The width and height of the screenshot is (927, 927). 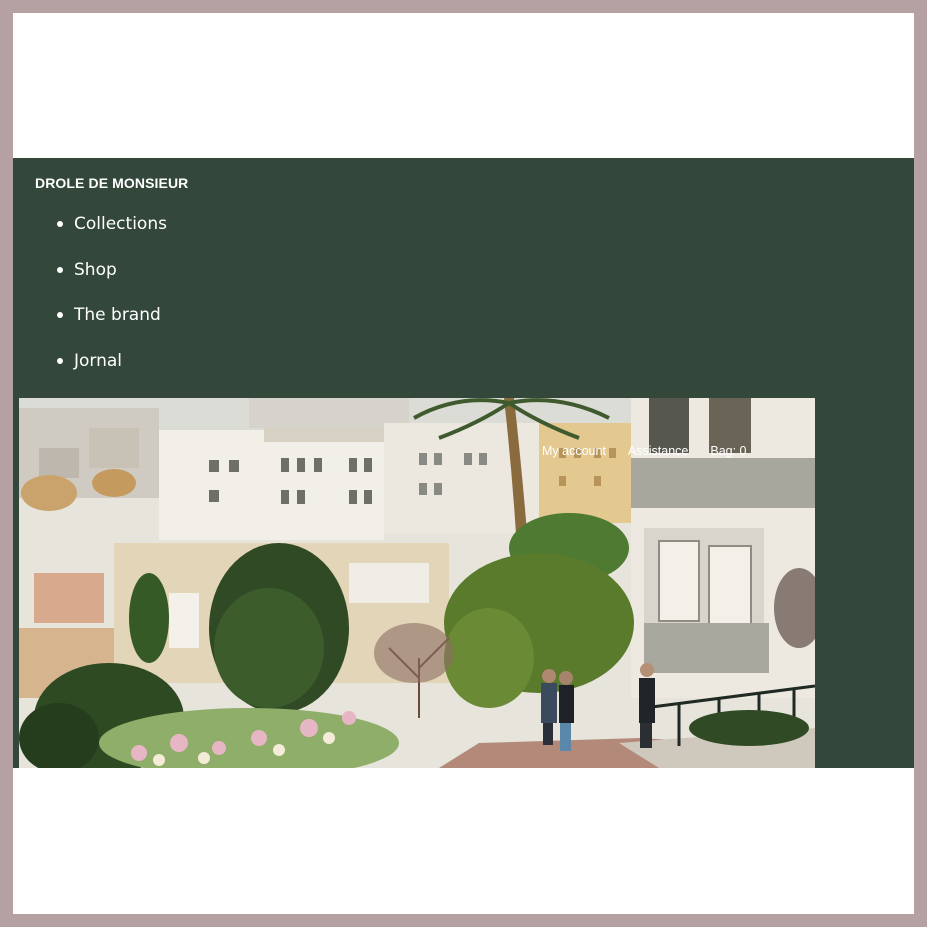 I want to click on nav-item-journal: Jornal, so click(x=111, y=374).